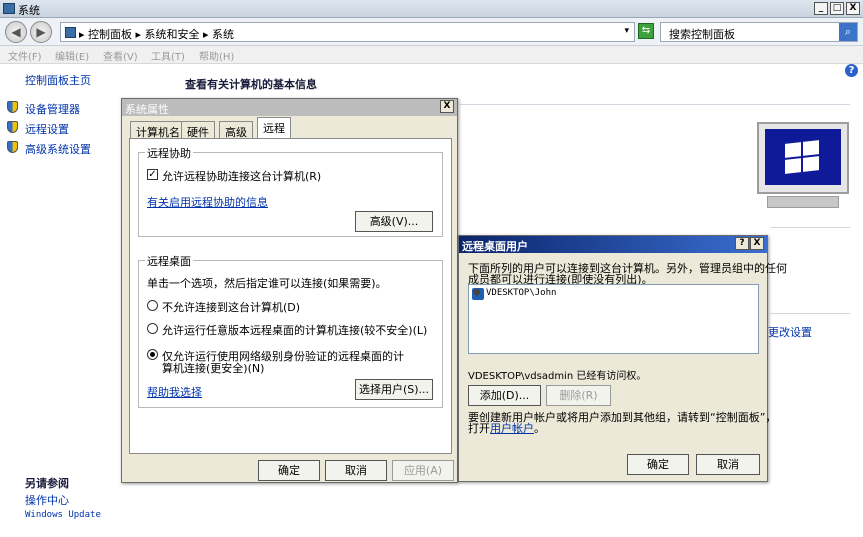 This screenshot has height=537, width=863. I want to click on footer-suffix: 。, so click(539, 428).